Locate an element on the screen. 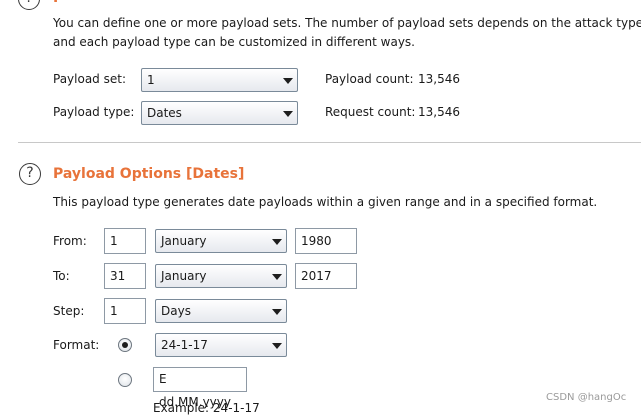 The width and height of the screenshot is (641, 415). format-example: Example: 24-1-17 is located at coordinates (206, 408).